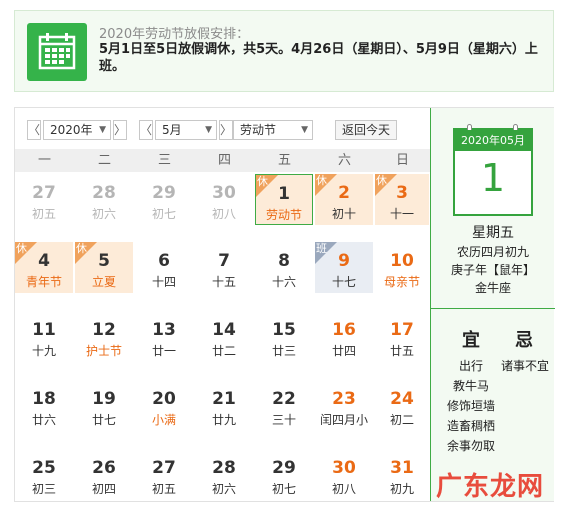  Describe the element at coordinates (44, 160) in the screenshot. I see `weekday-label: 一` at that location.